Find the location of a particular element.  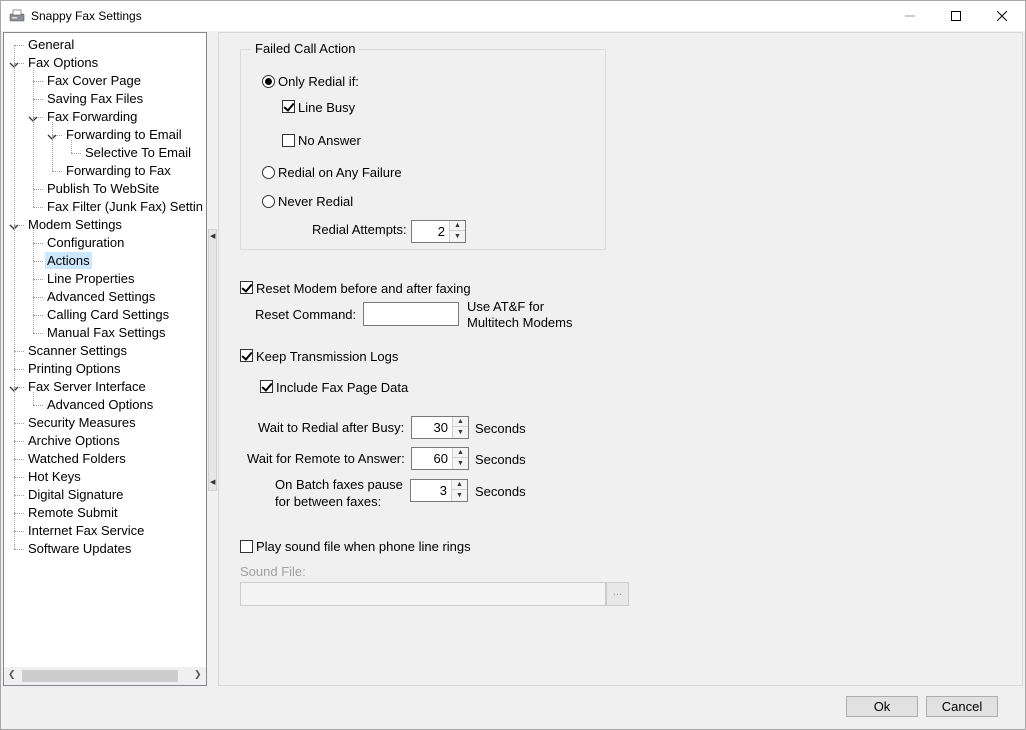

wait-busy-value: 30 is located at coordinates (441, 427).